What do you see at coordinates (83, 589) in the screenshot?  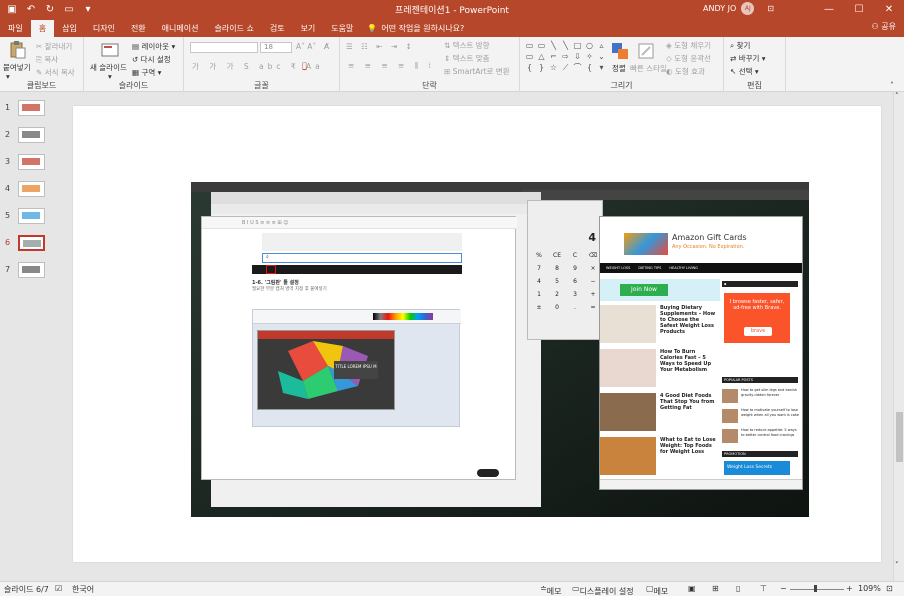 I see `language: 한국어` at bounding box center [83, 589].